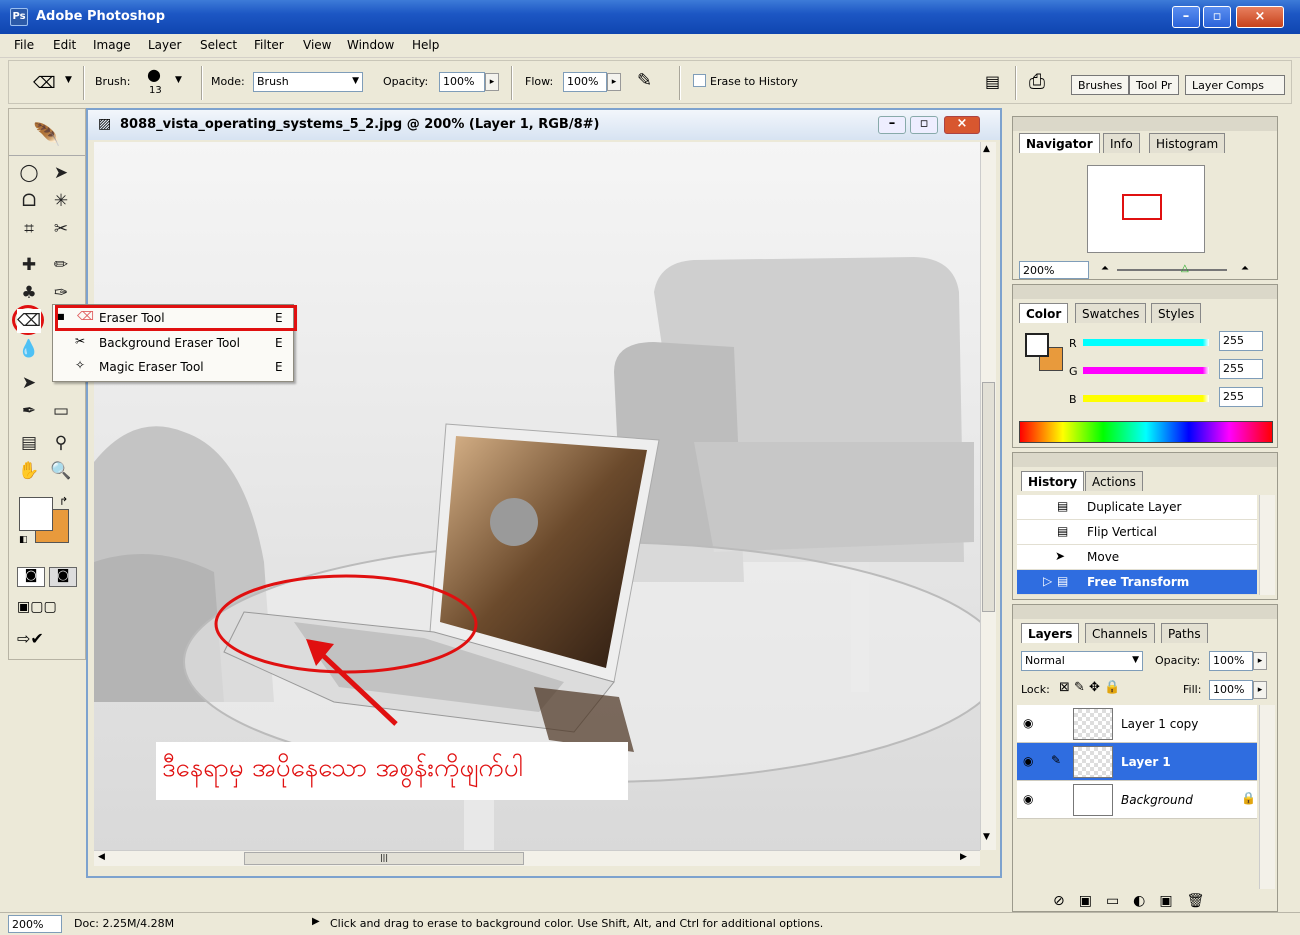 The width and height of the screenshot is (1300, 935). Describe the element at coordinates (1186, 17) in the screenshot. I see `minimize-button: –` at that location.